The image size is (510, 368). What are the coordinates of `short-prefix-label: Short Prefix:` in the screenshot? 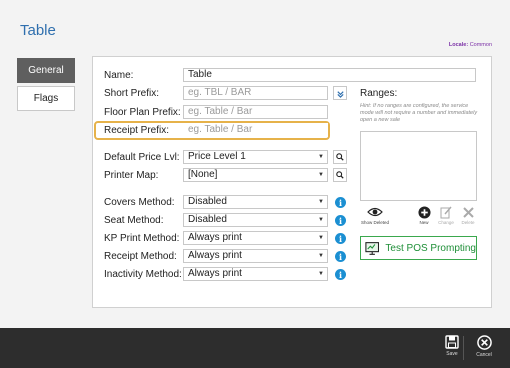 It's located at (132, 93).